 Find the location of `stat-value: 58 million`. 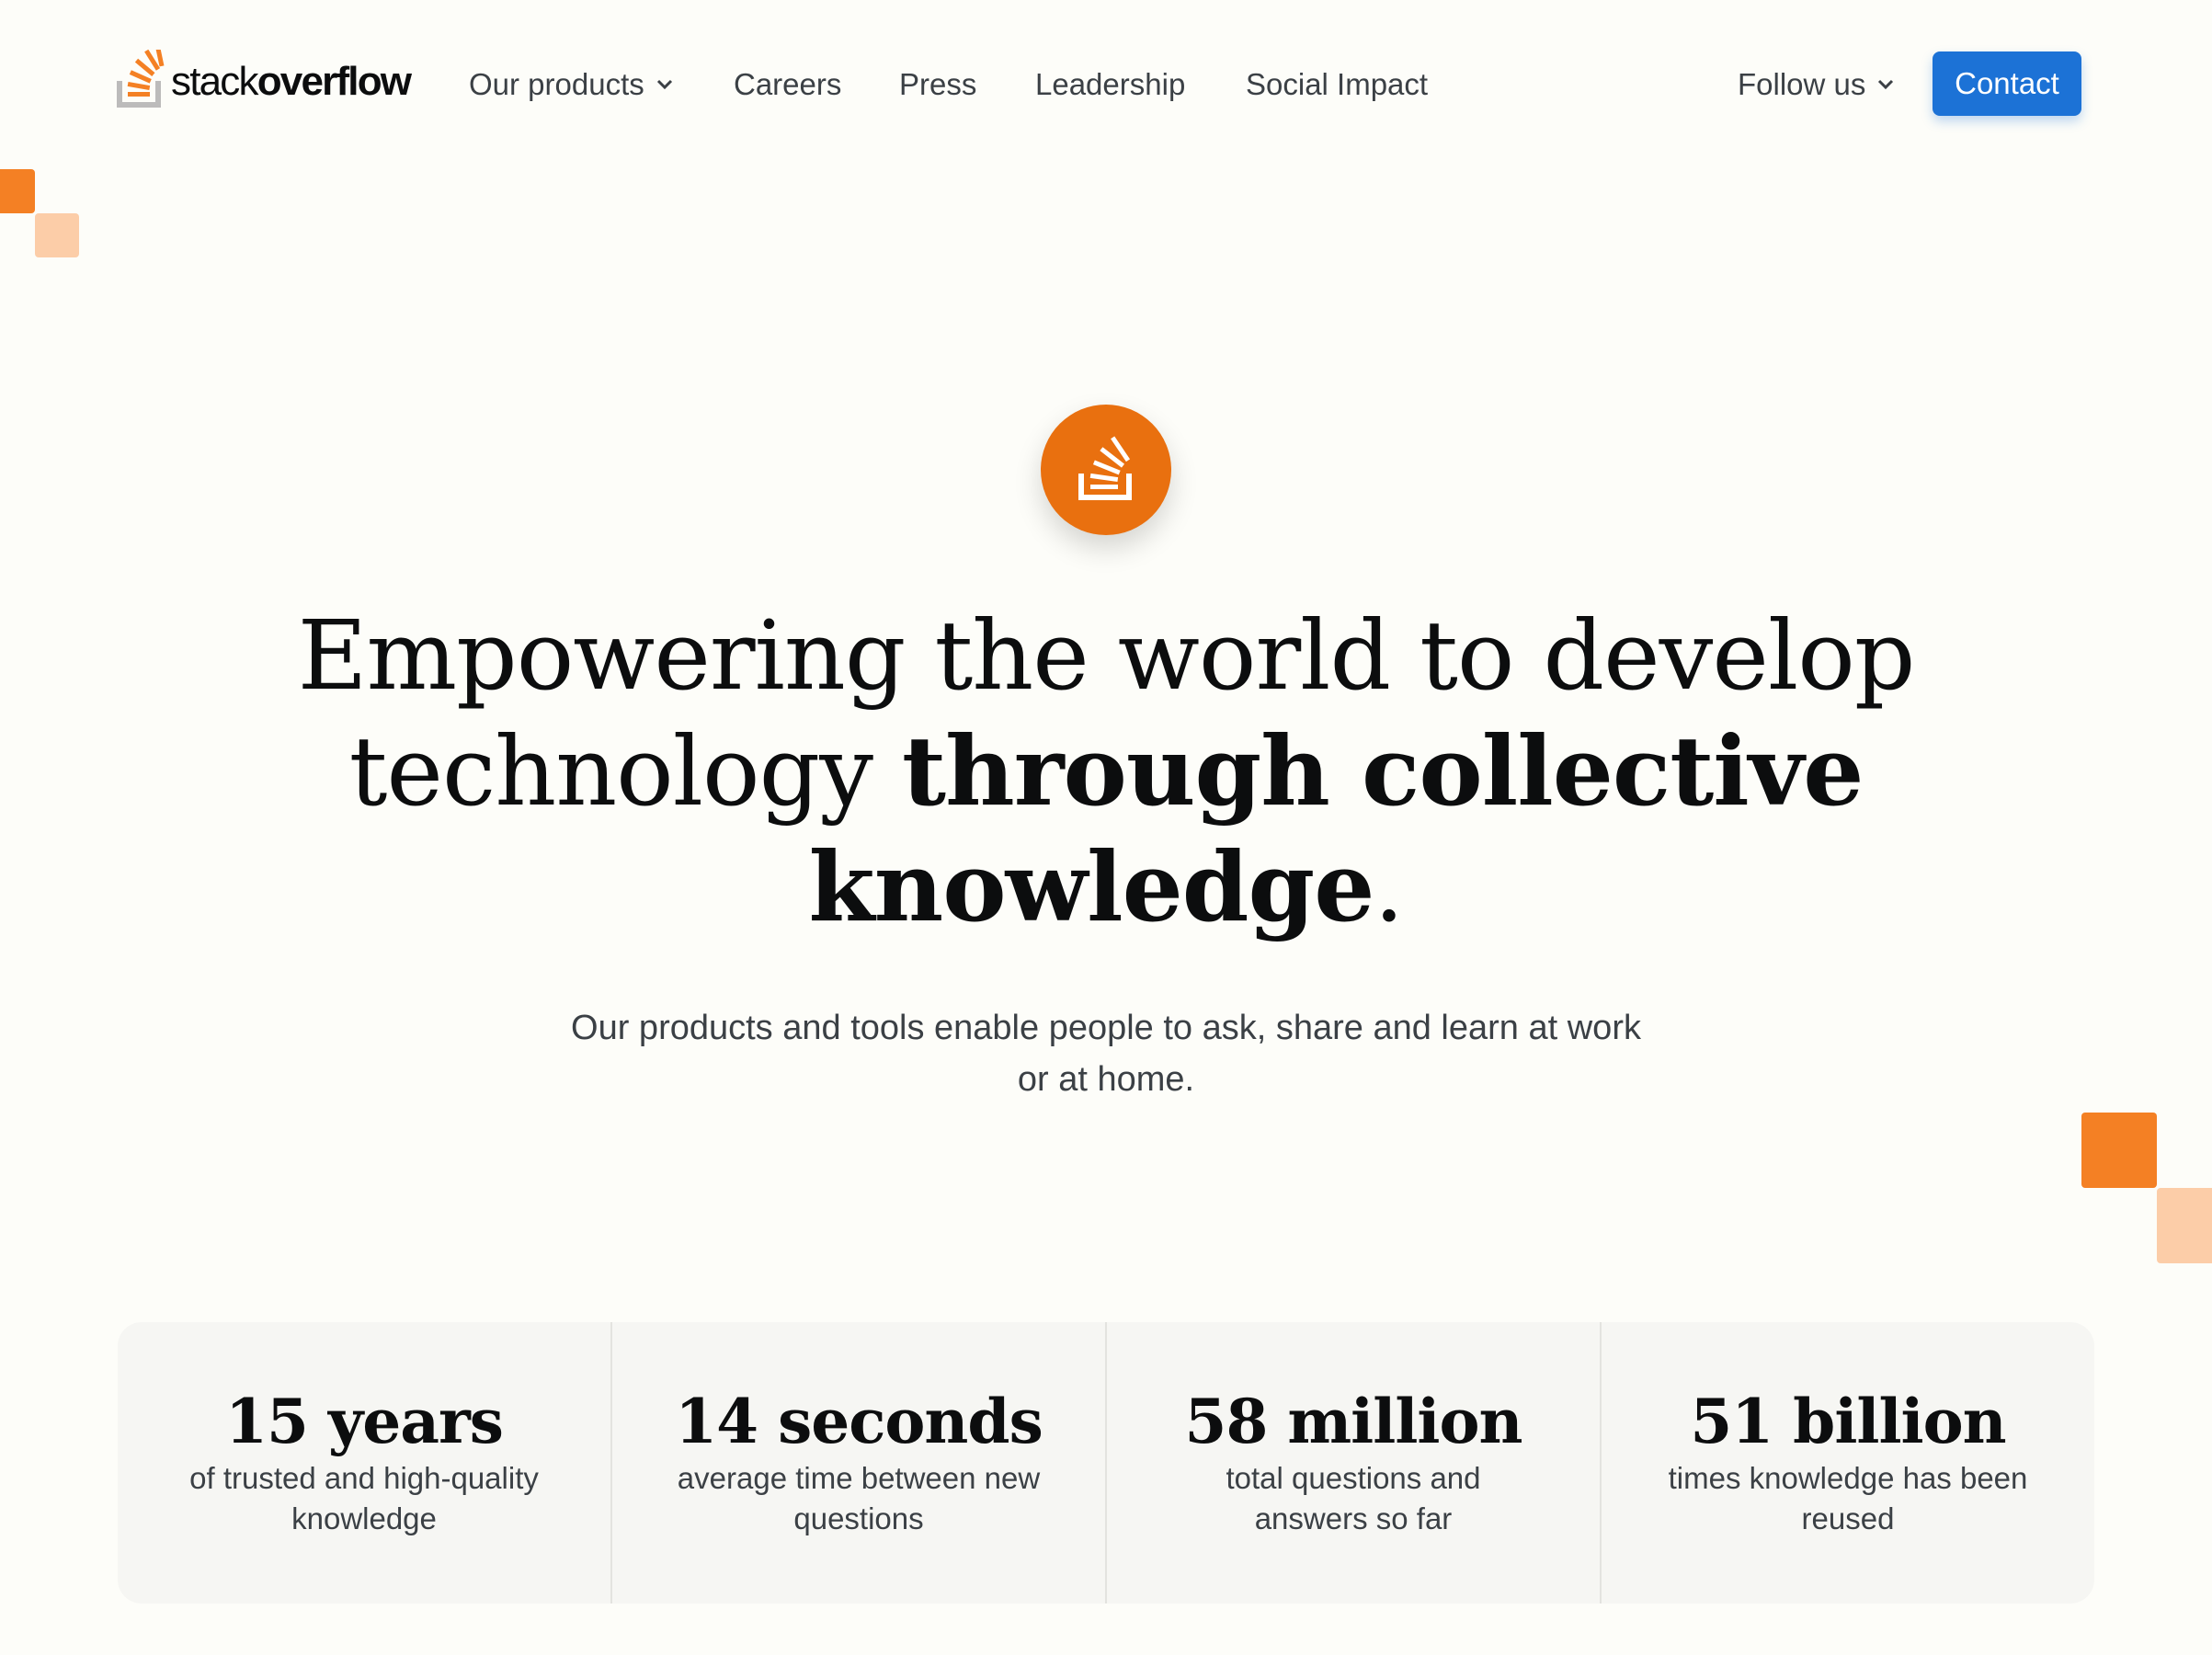

stat-value: 58 million is located at coordinates (1353, 1421).